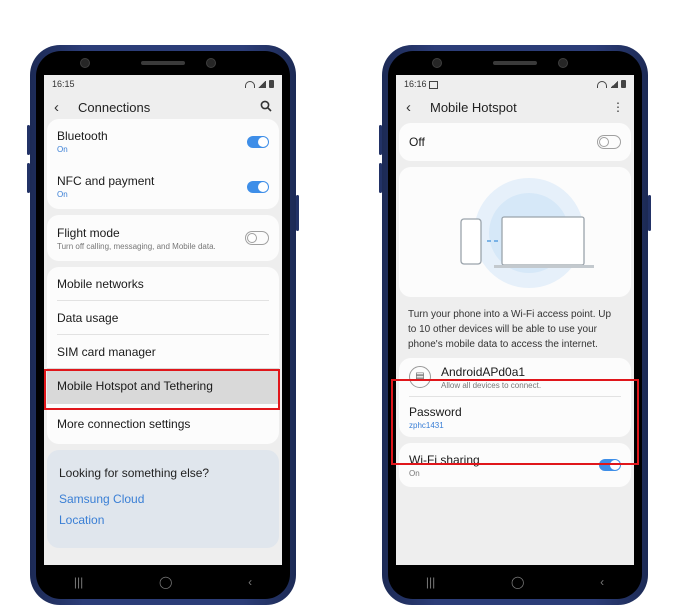 This screenshot has height=616, width=675. What do you see at coordinates (266, 107) in the screenshot?
I see `search-icon` at bounding box center [266, 107].